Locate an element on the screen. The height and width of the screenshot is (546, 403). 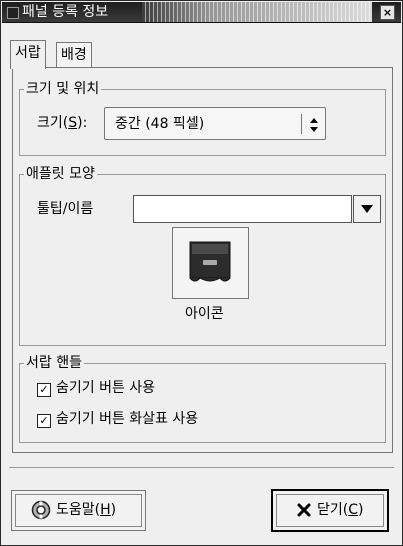
tab-drawer: 서랍 is located at coordinates (28, 54).